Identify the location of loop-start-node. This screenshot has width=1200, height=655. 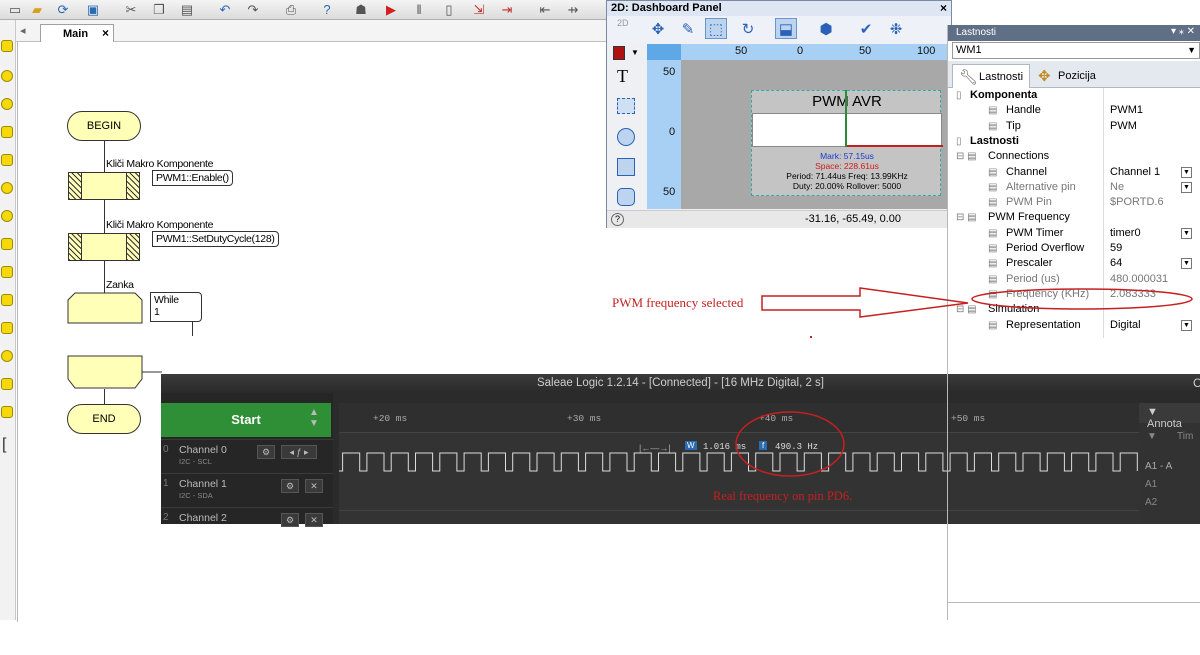
(105, 308).